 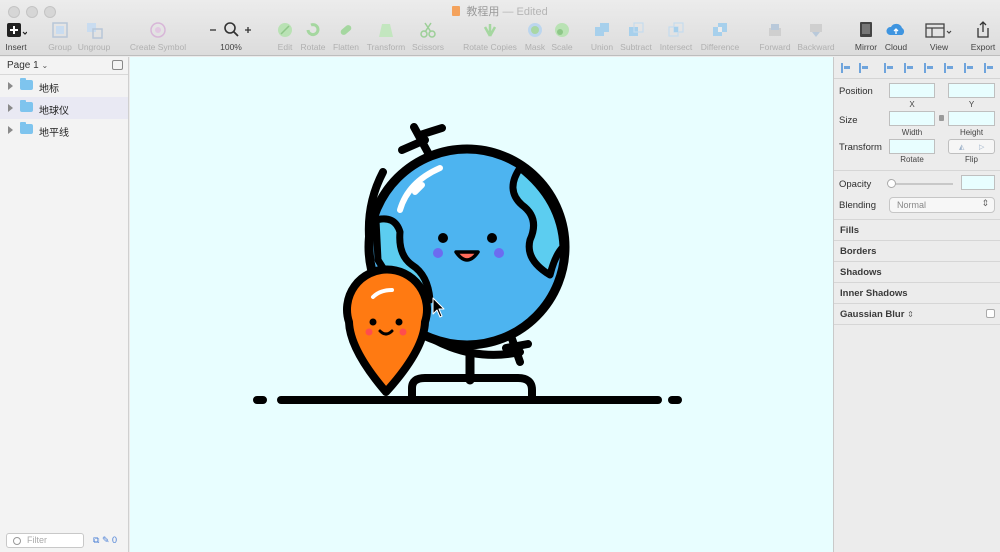 I want to click on rotate-button: Rotate, so click(x=313, y=36).